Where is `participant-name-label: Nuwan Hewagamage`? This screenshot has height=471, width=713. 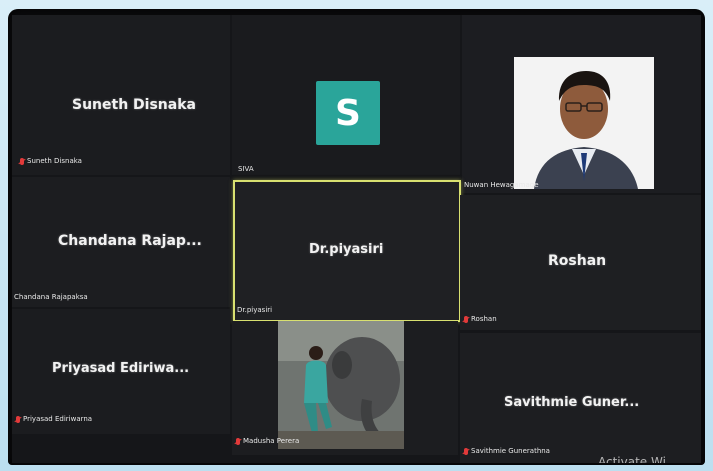 participant-name-label: Nuwan Hewagamage is located at coordinates (501, 185).